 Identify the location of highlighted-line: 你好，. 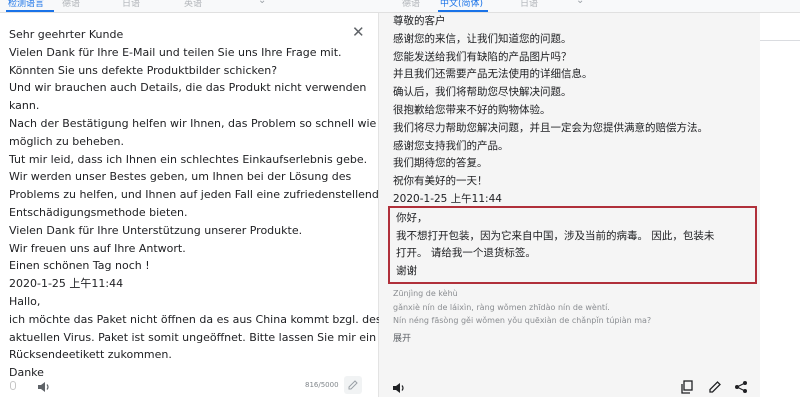
(412, 218).